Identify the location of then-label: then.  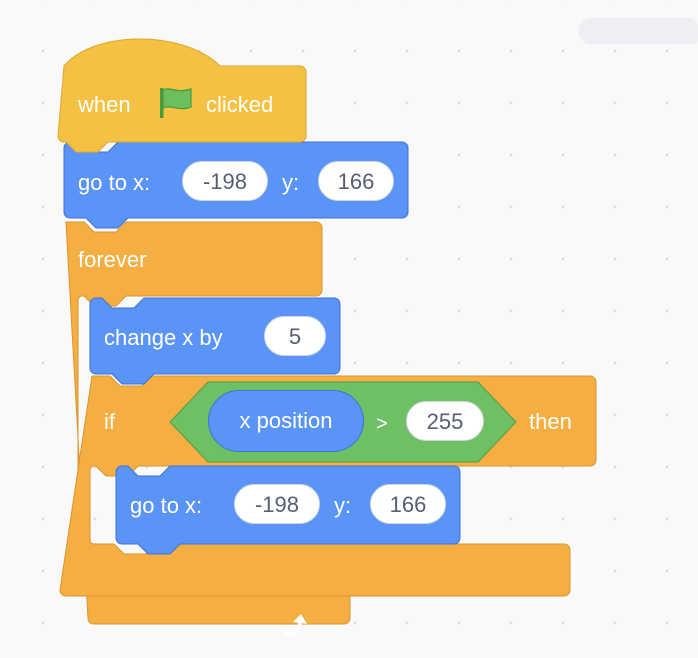
(550, 421).